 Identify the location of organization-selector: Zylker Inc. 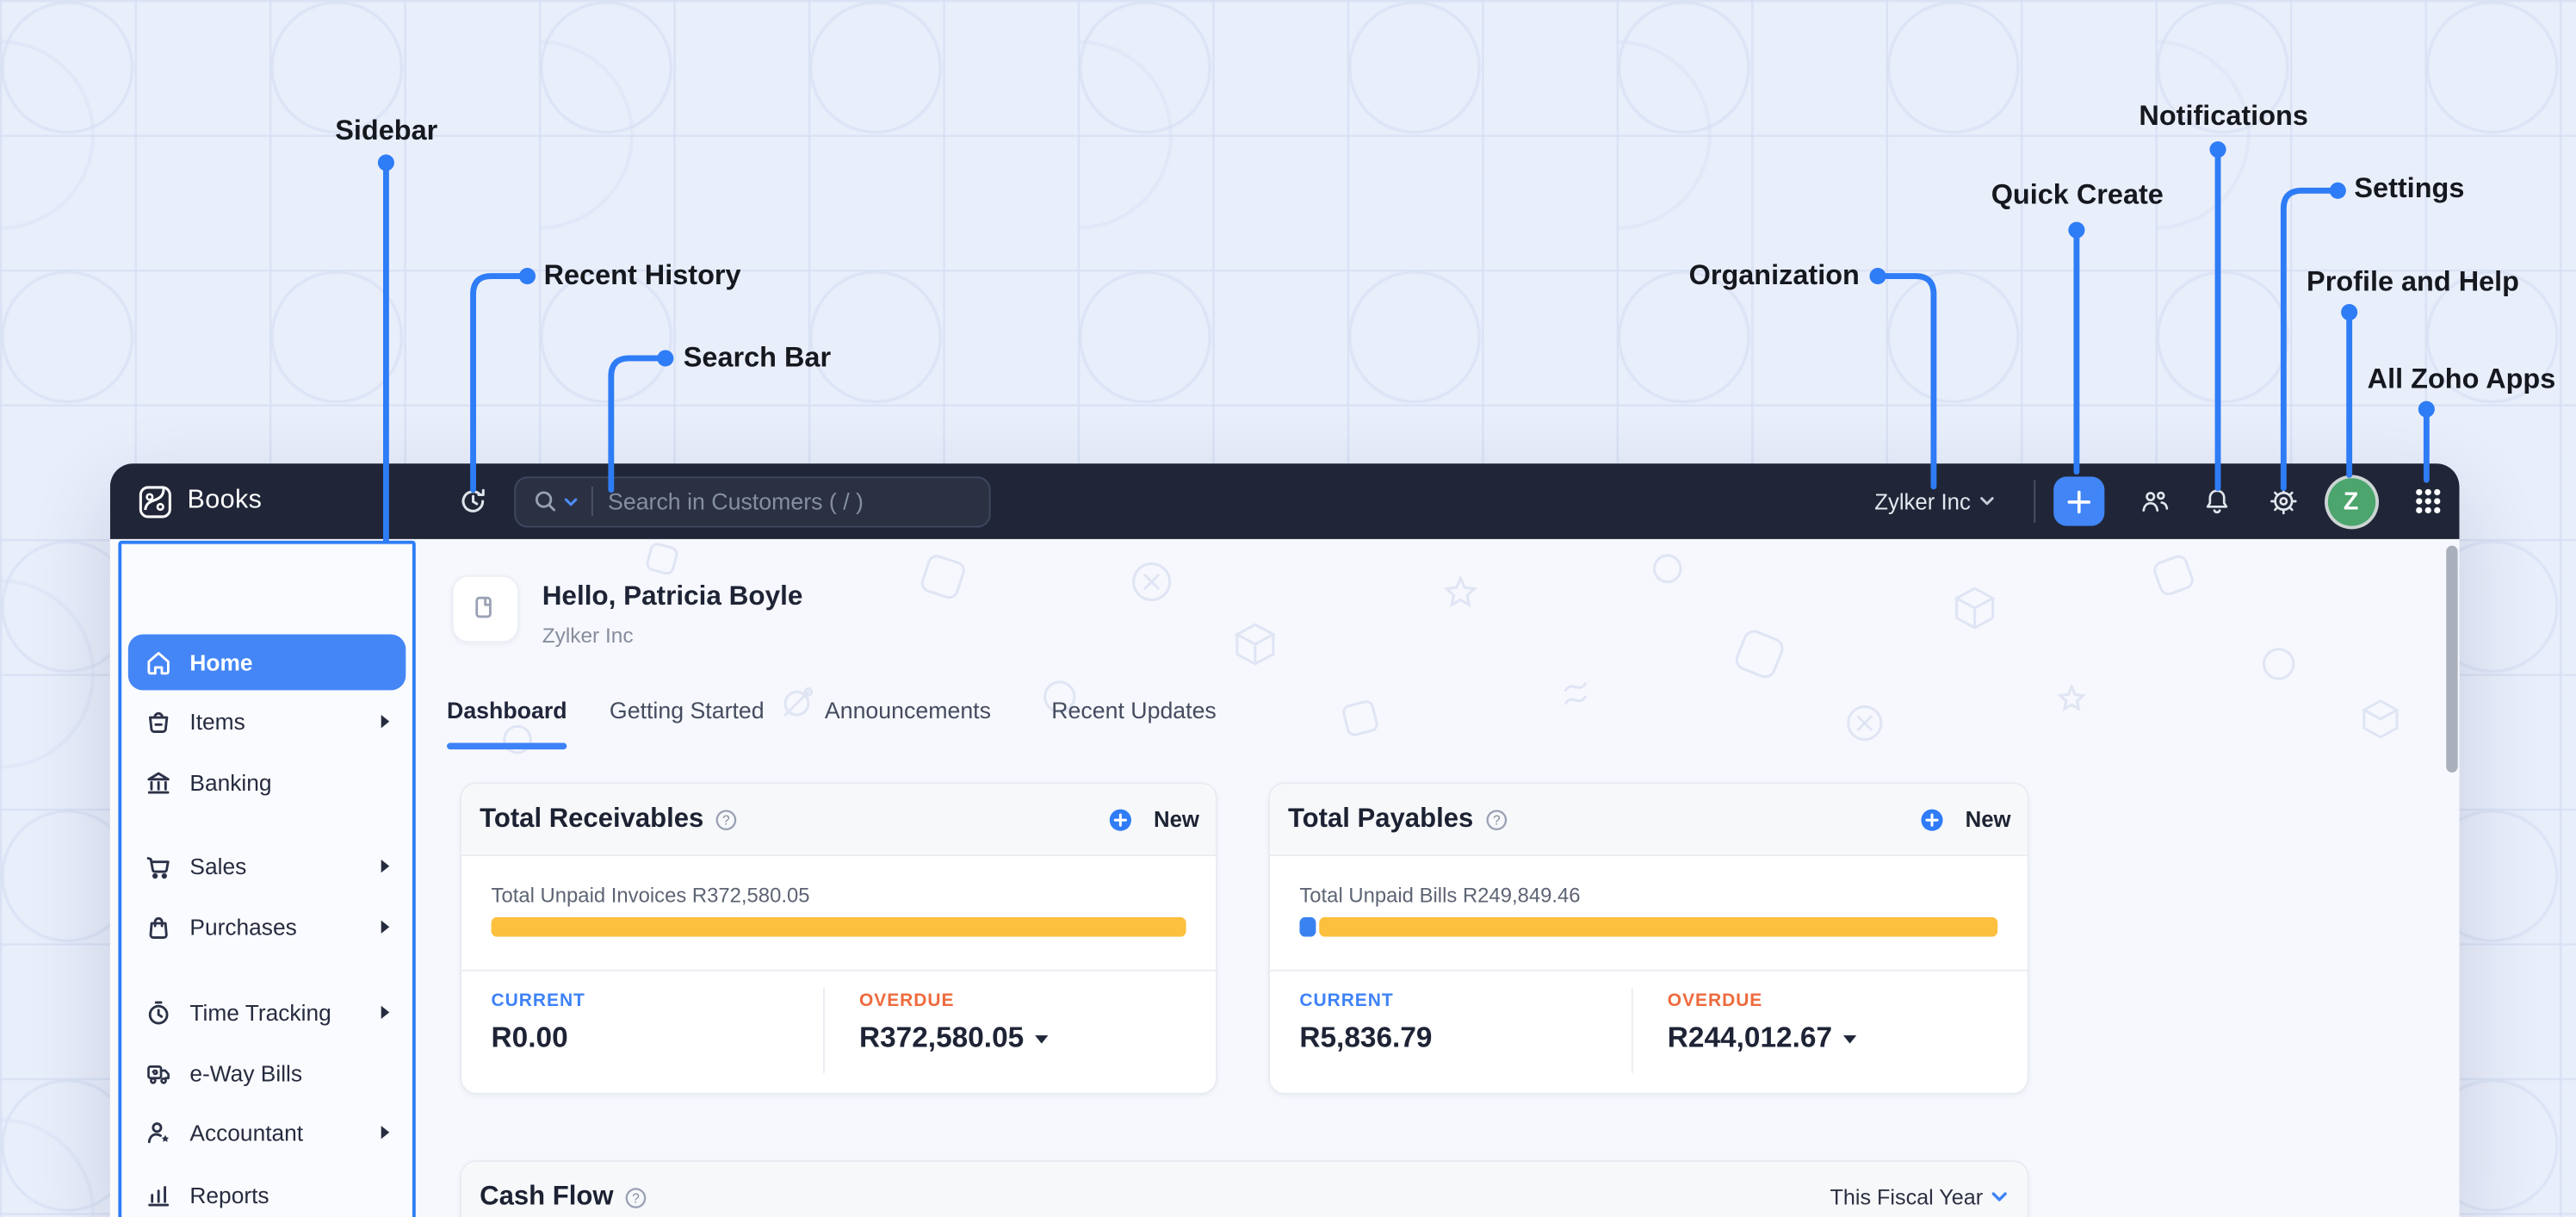
(1933, 501).